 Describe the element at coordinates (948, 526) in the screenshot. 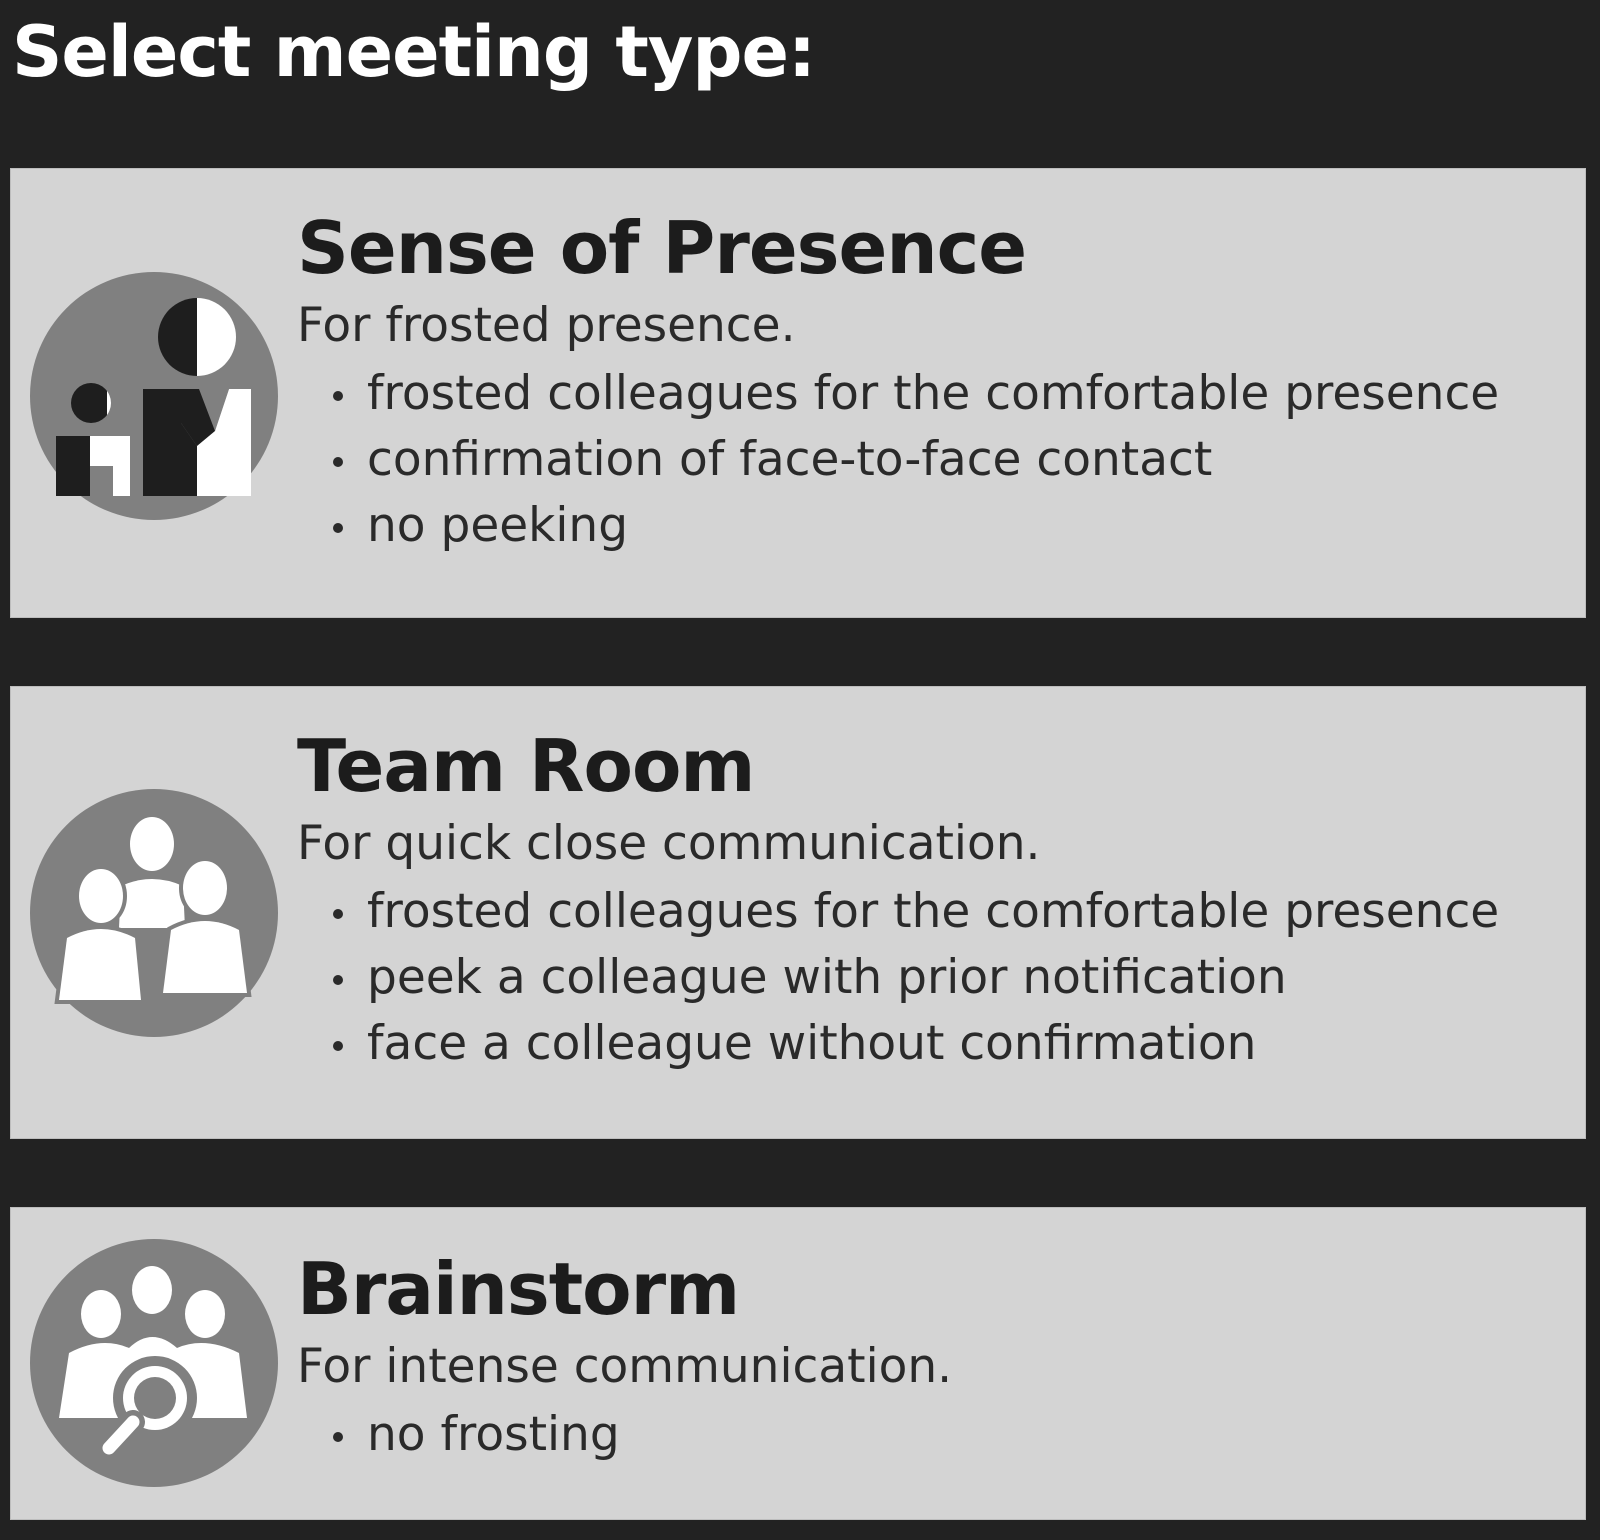

I see `feature-item: no peeking` at that location.